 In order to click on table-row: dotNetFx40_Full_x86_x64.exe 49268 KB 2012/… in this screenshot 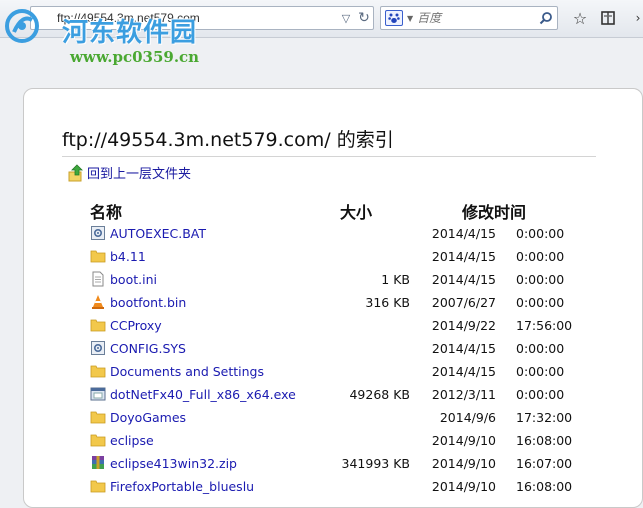, I will do `click(324, 394)`.